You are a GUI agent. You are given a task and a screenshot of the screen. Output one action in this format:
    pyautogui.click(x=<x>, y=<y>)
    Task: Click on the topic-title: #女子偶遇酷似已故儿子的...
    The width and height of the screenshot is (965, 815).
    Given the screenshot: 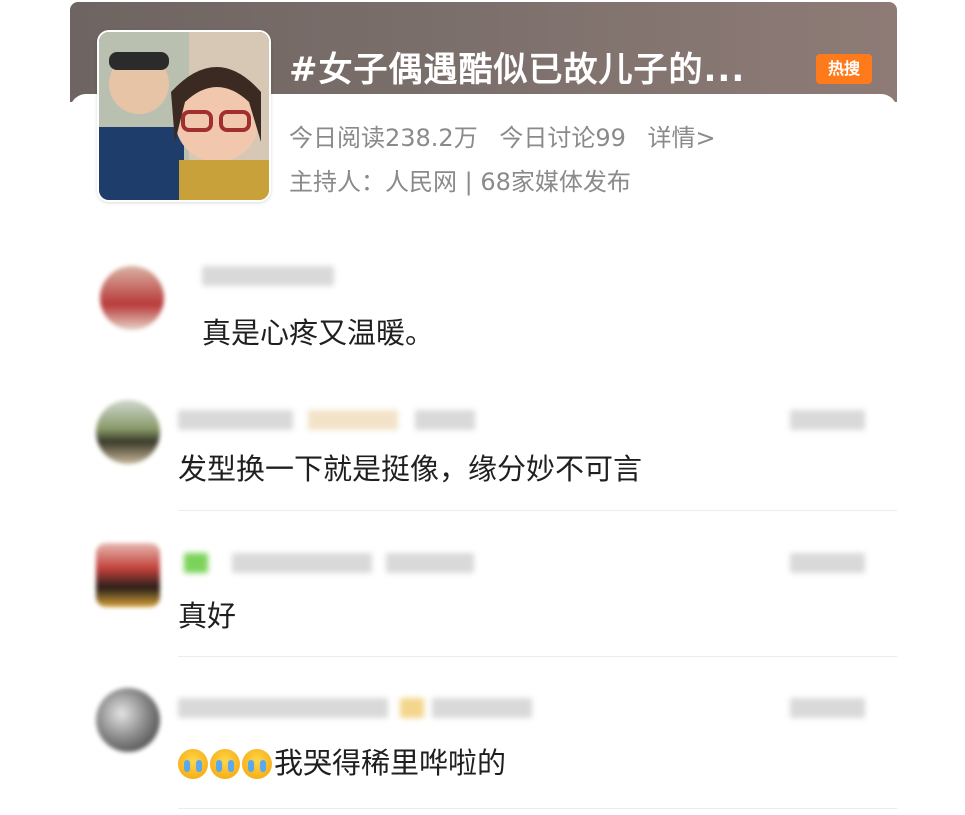 What is the action you would take?
    pyautogui.click(x=517, y=66)
    